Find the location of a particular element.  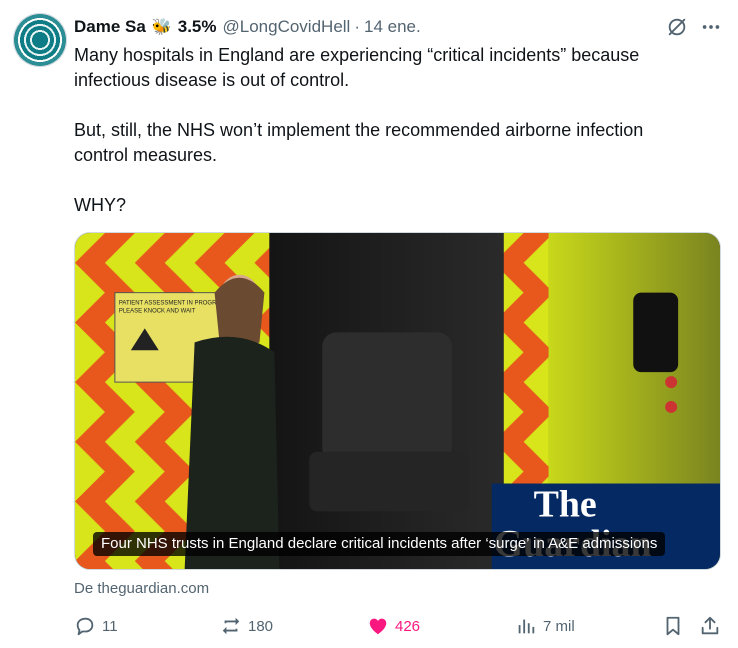

name-suffix: 3.5% is located at coordinates (197, 26).